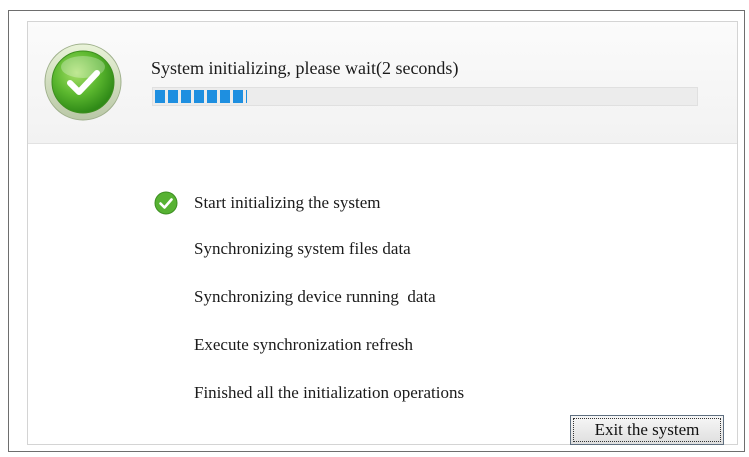  Describe the element at coordinates (304, 344) in the screenshot. I see `step-item: Execute synchronization refresh` at that location.